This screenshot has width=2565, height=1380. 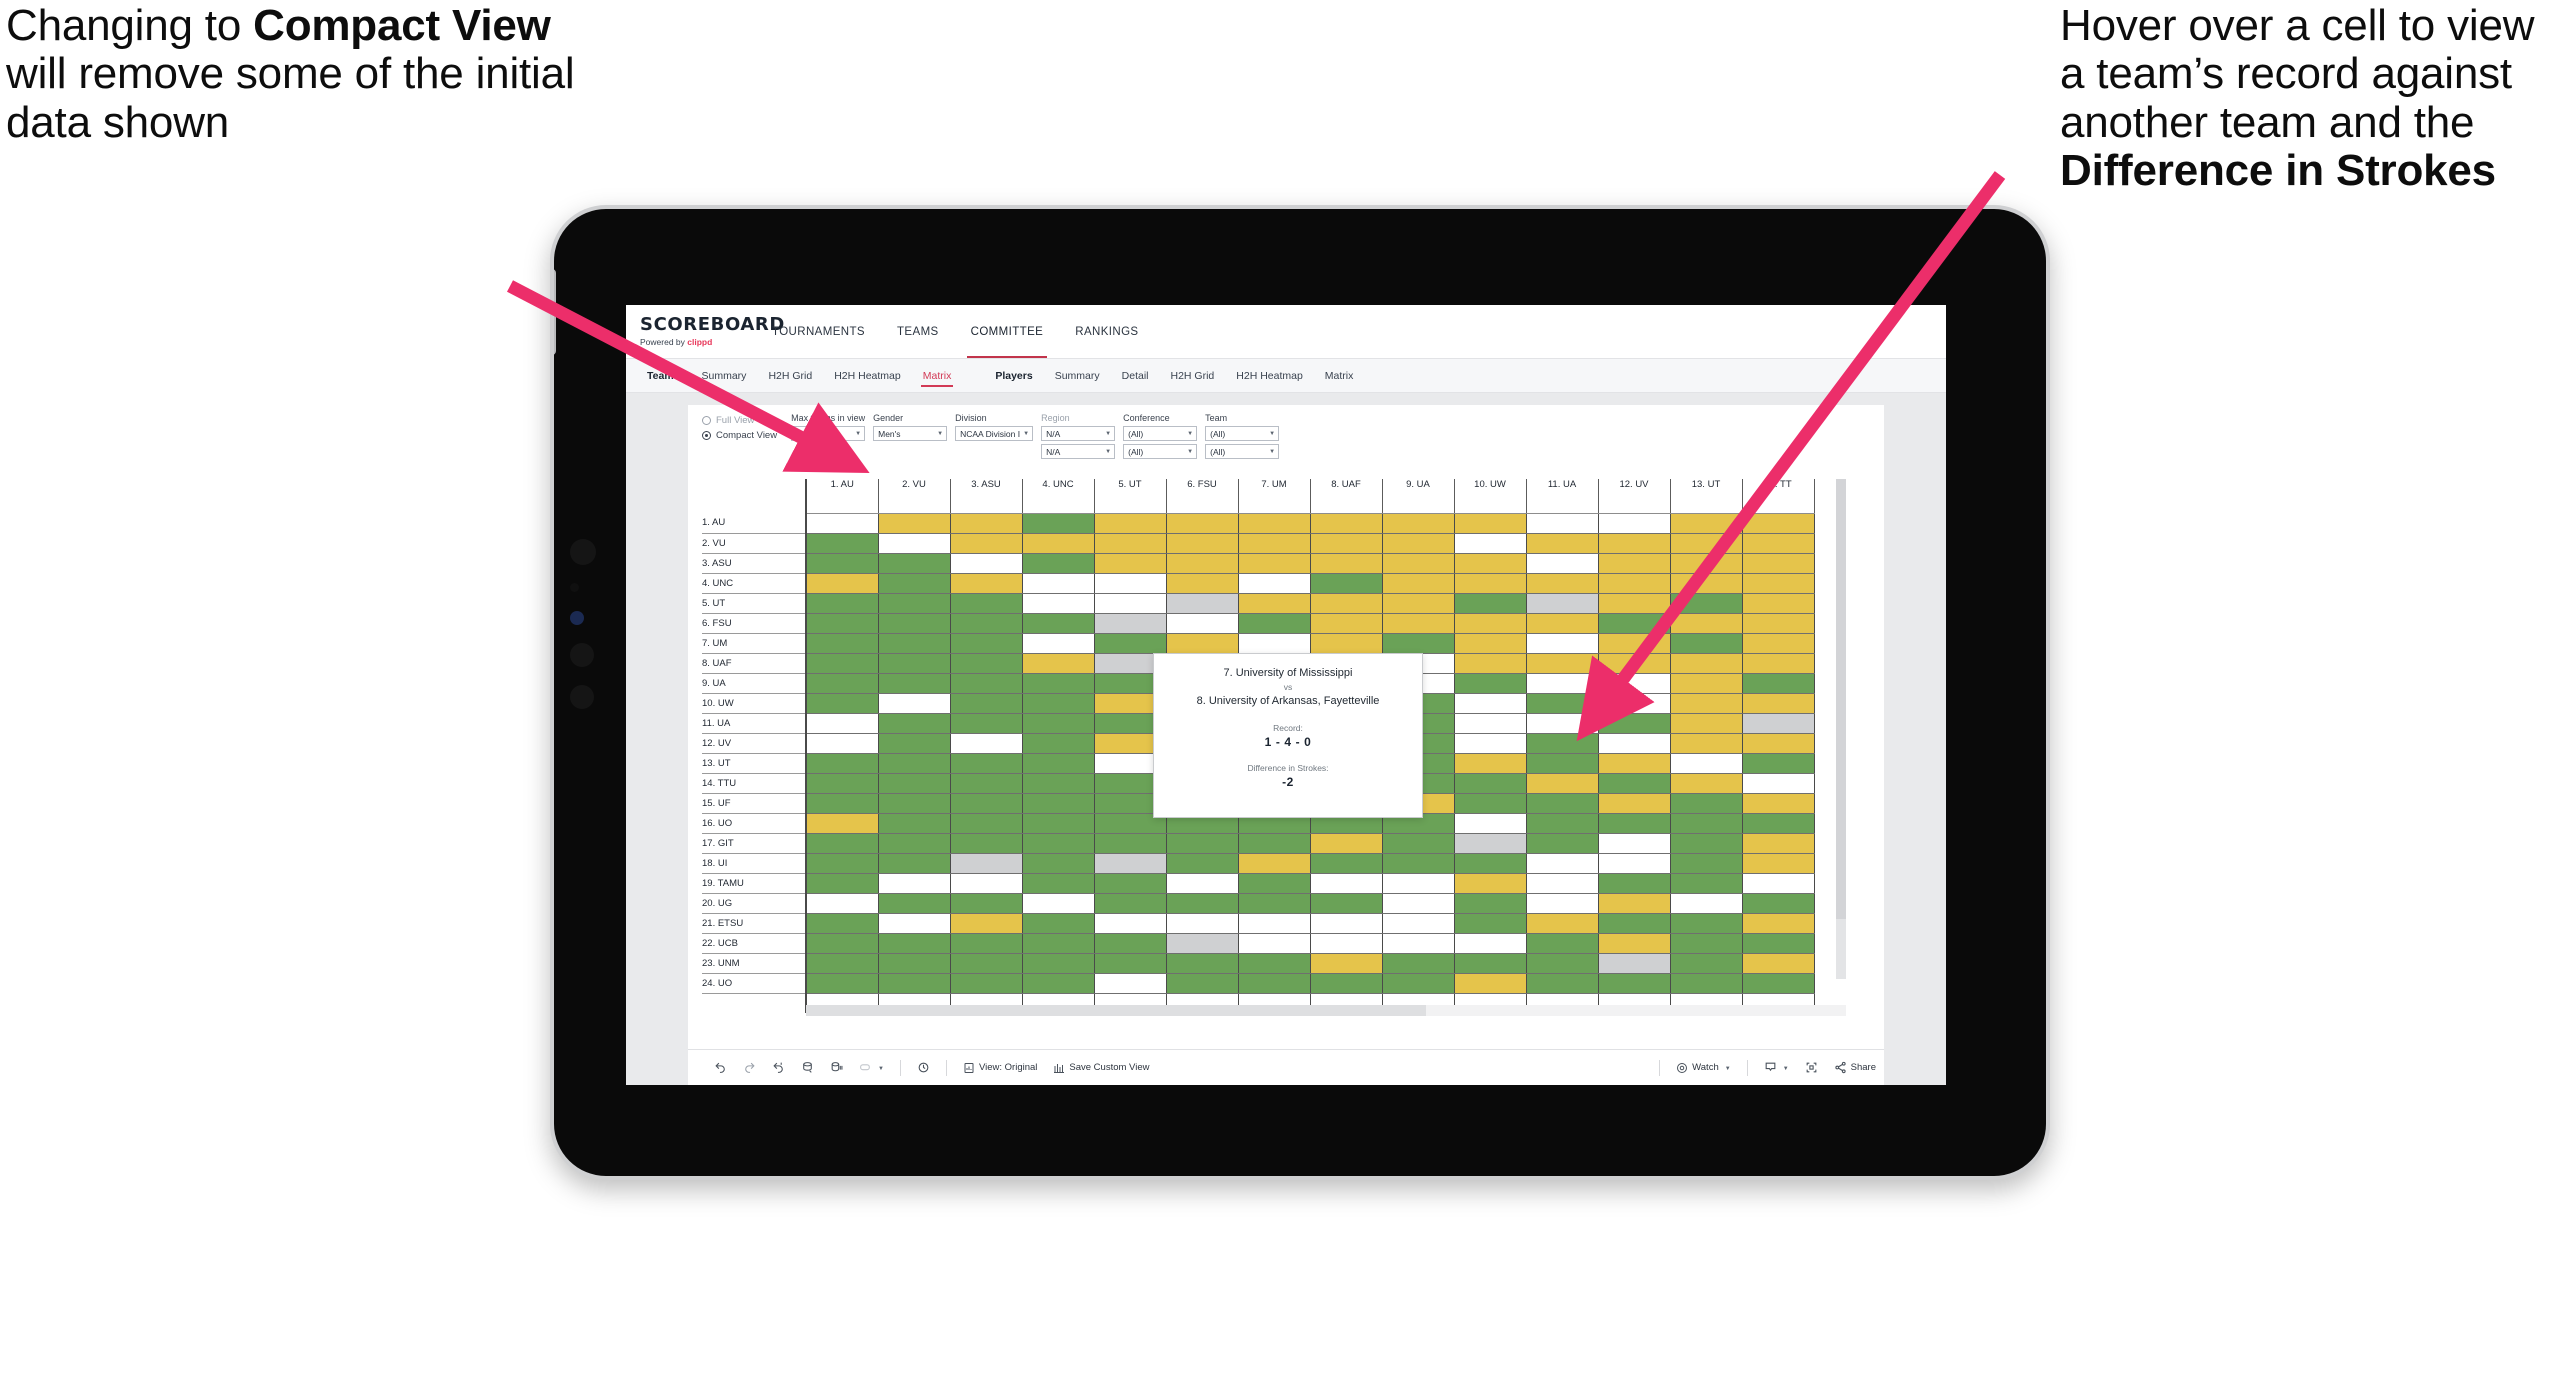 I want to click on matrix-row-header: 8. UAF, so click(x=754, y=663).